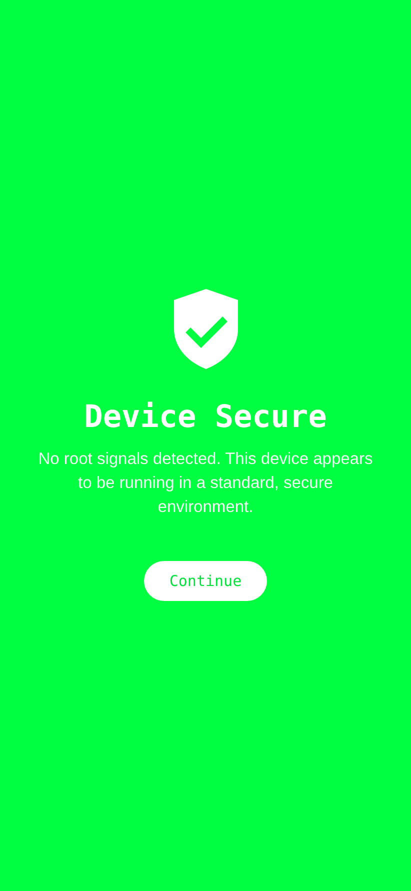 Image resolution: width=411 pixels, height=891 pixels. I want to click on continue-button: Continue, so click(205, 580).